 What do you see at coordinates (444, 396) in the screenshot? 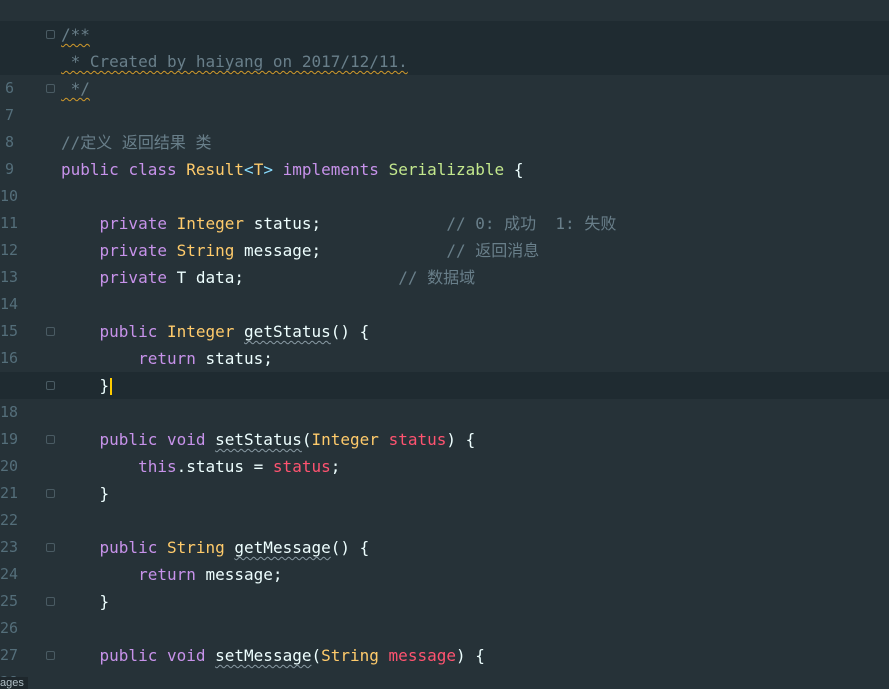
I see `current-code-line: 18 }` at bounding box center [444, 396].